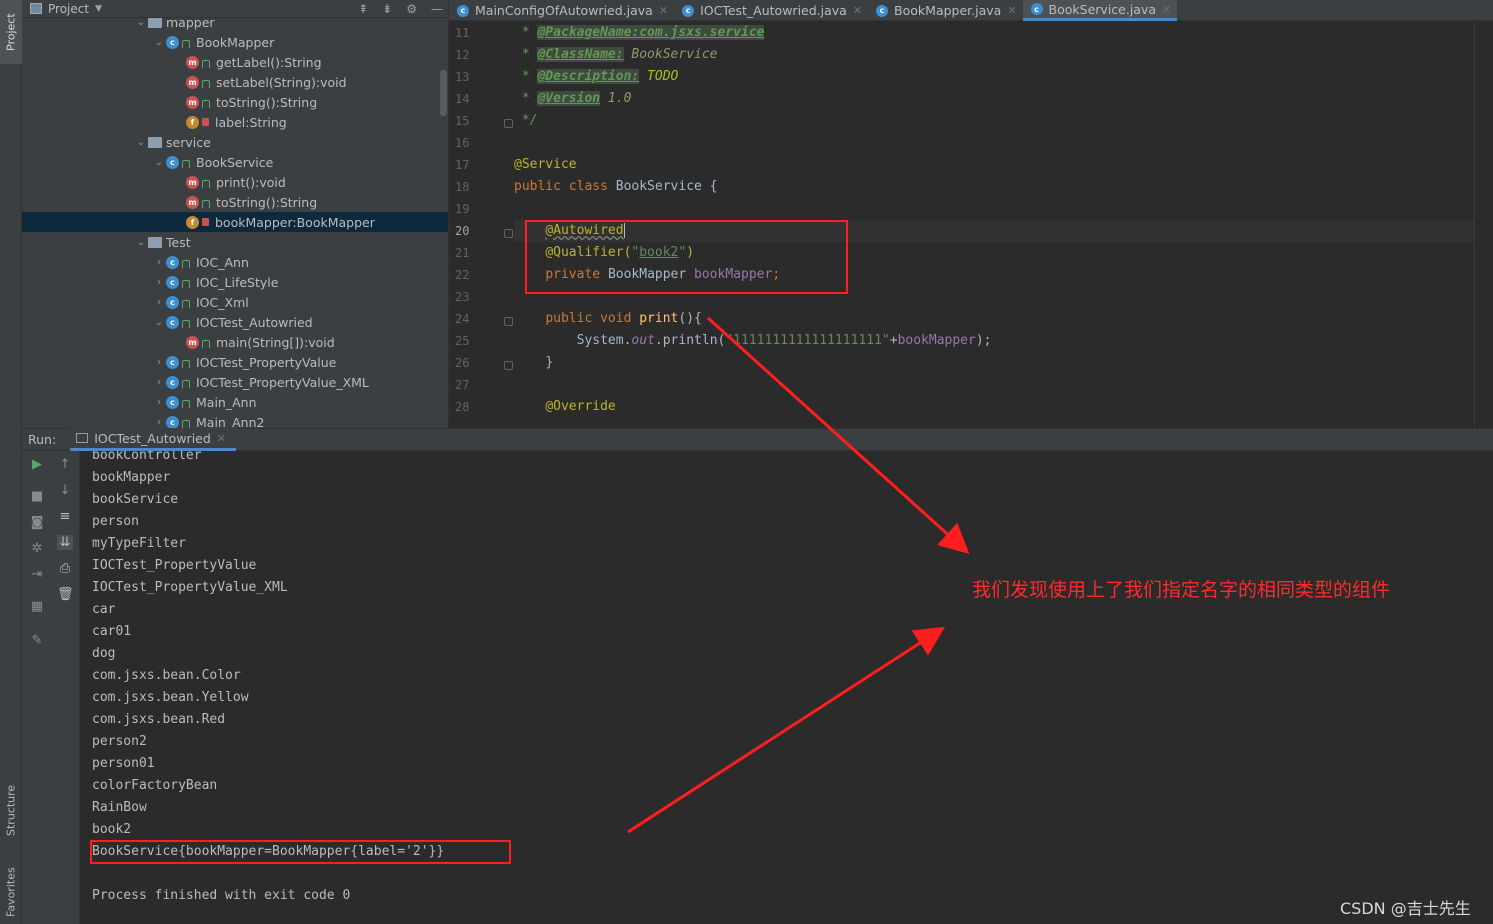  Describe the element at coordinates (275, 342) in the screenshot. I see `tree-item-label: main(String[]):void` at that location.